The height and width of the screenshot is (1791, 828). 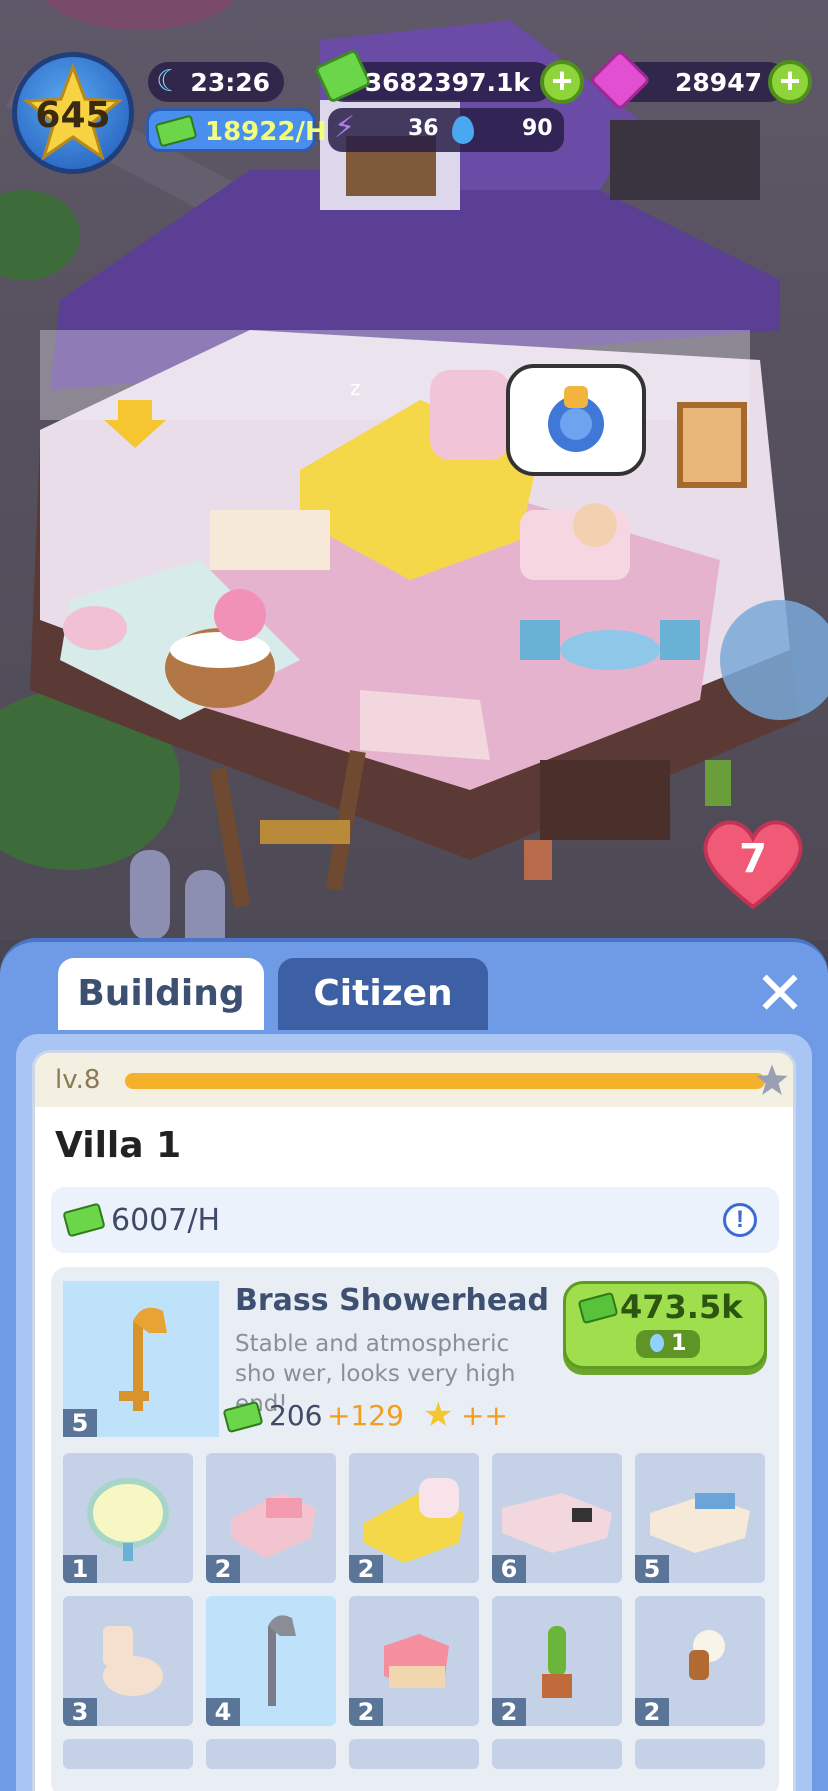 I want to click on cash-display: 3682397.1k, so click(x=433, y=76).